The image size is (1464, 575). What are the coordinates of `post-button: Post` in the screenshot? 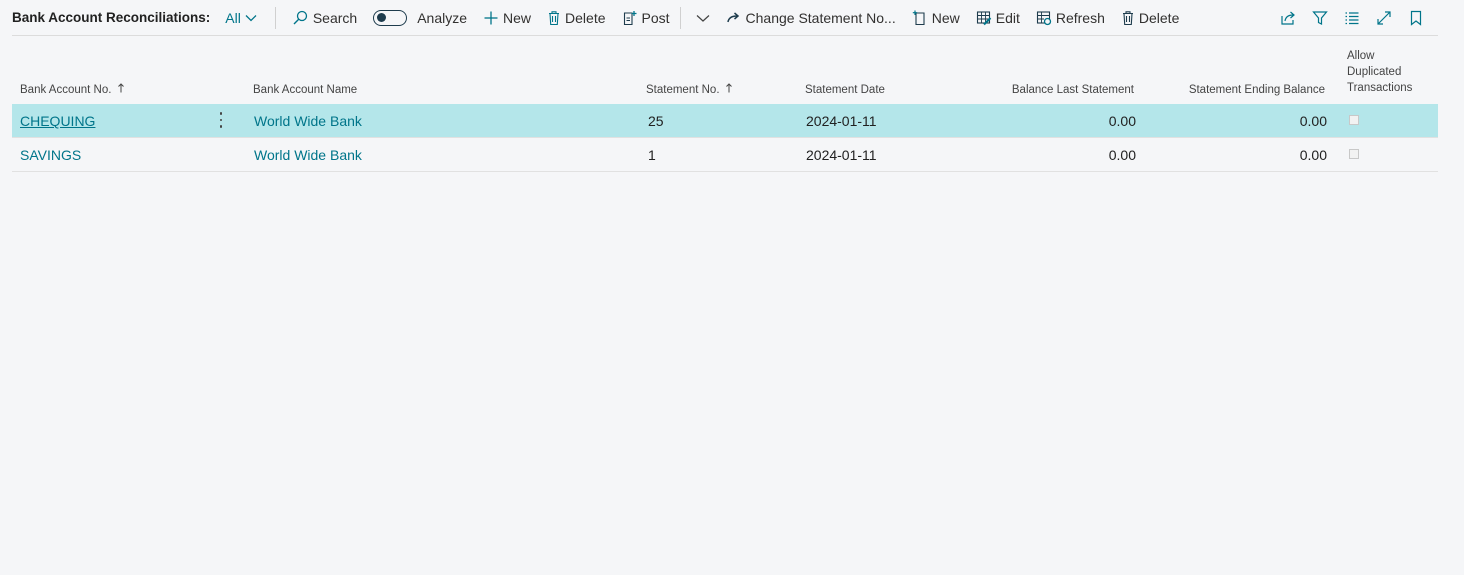 It's located at (646, 18).